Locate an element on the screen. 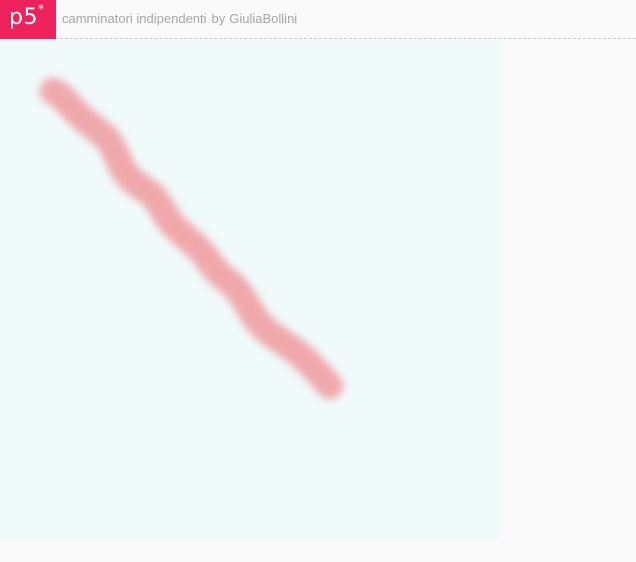  by-label: by is located at coordinates (218, 18).